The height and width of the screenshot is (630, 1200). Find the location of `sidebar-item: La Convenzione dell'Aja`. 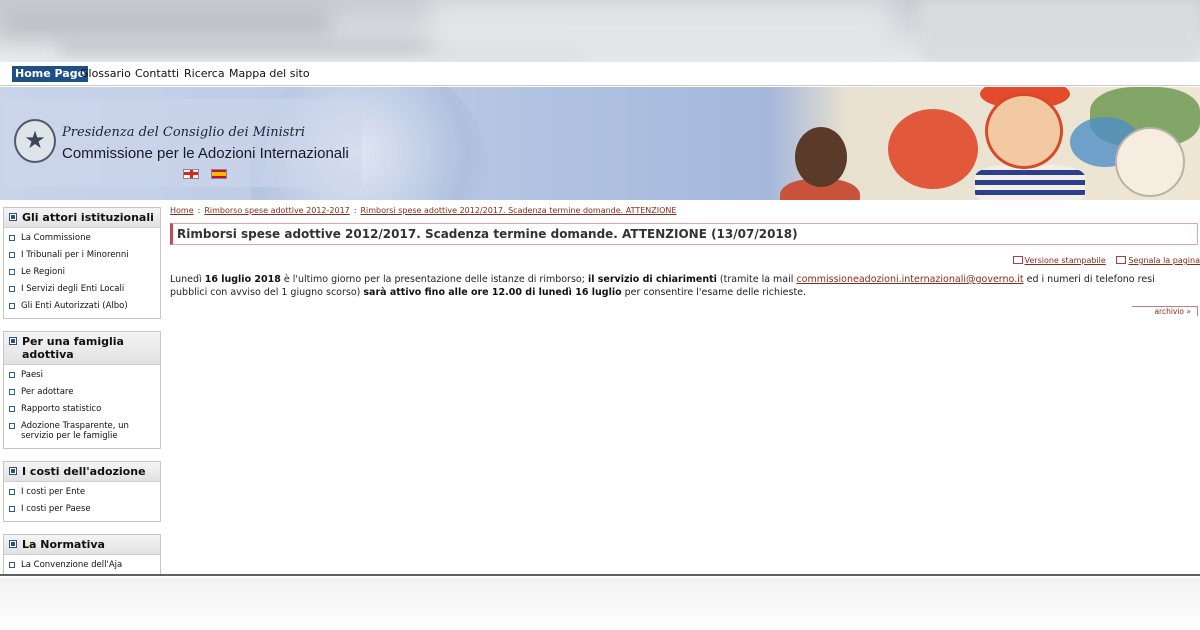

sidebar-item: La Convenzione dell'Aja is located at coordinates (82, 565).